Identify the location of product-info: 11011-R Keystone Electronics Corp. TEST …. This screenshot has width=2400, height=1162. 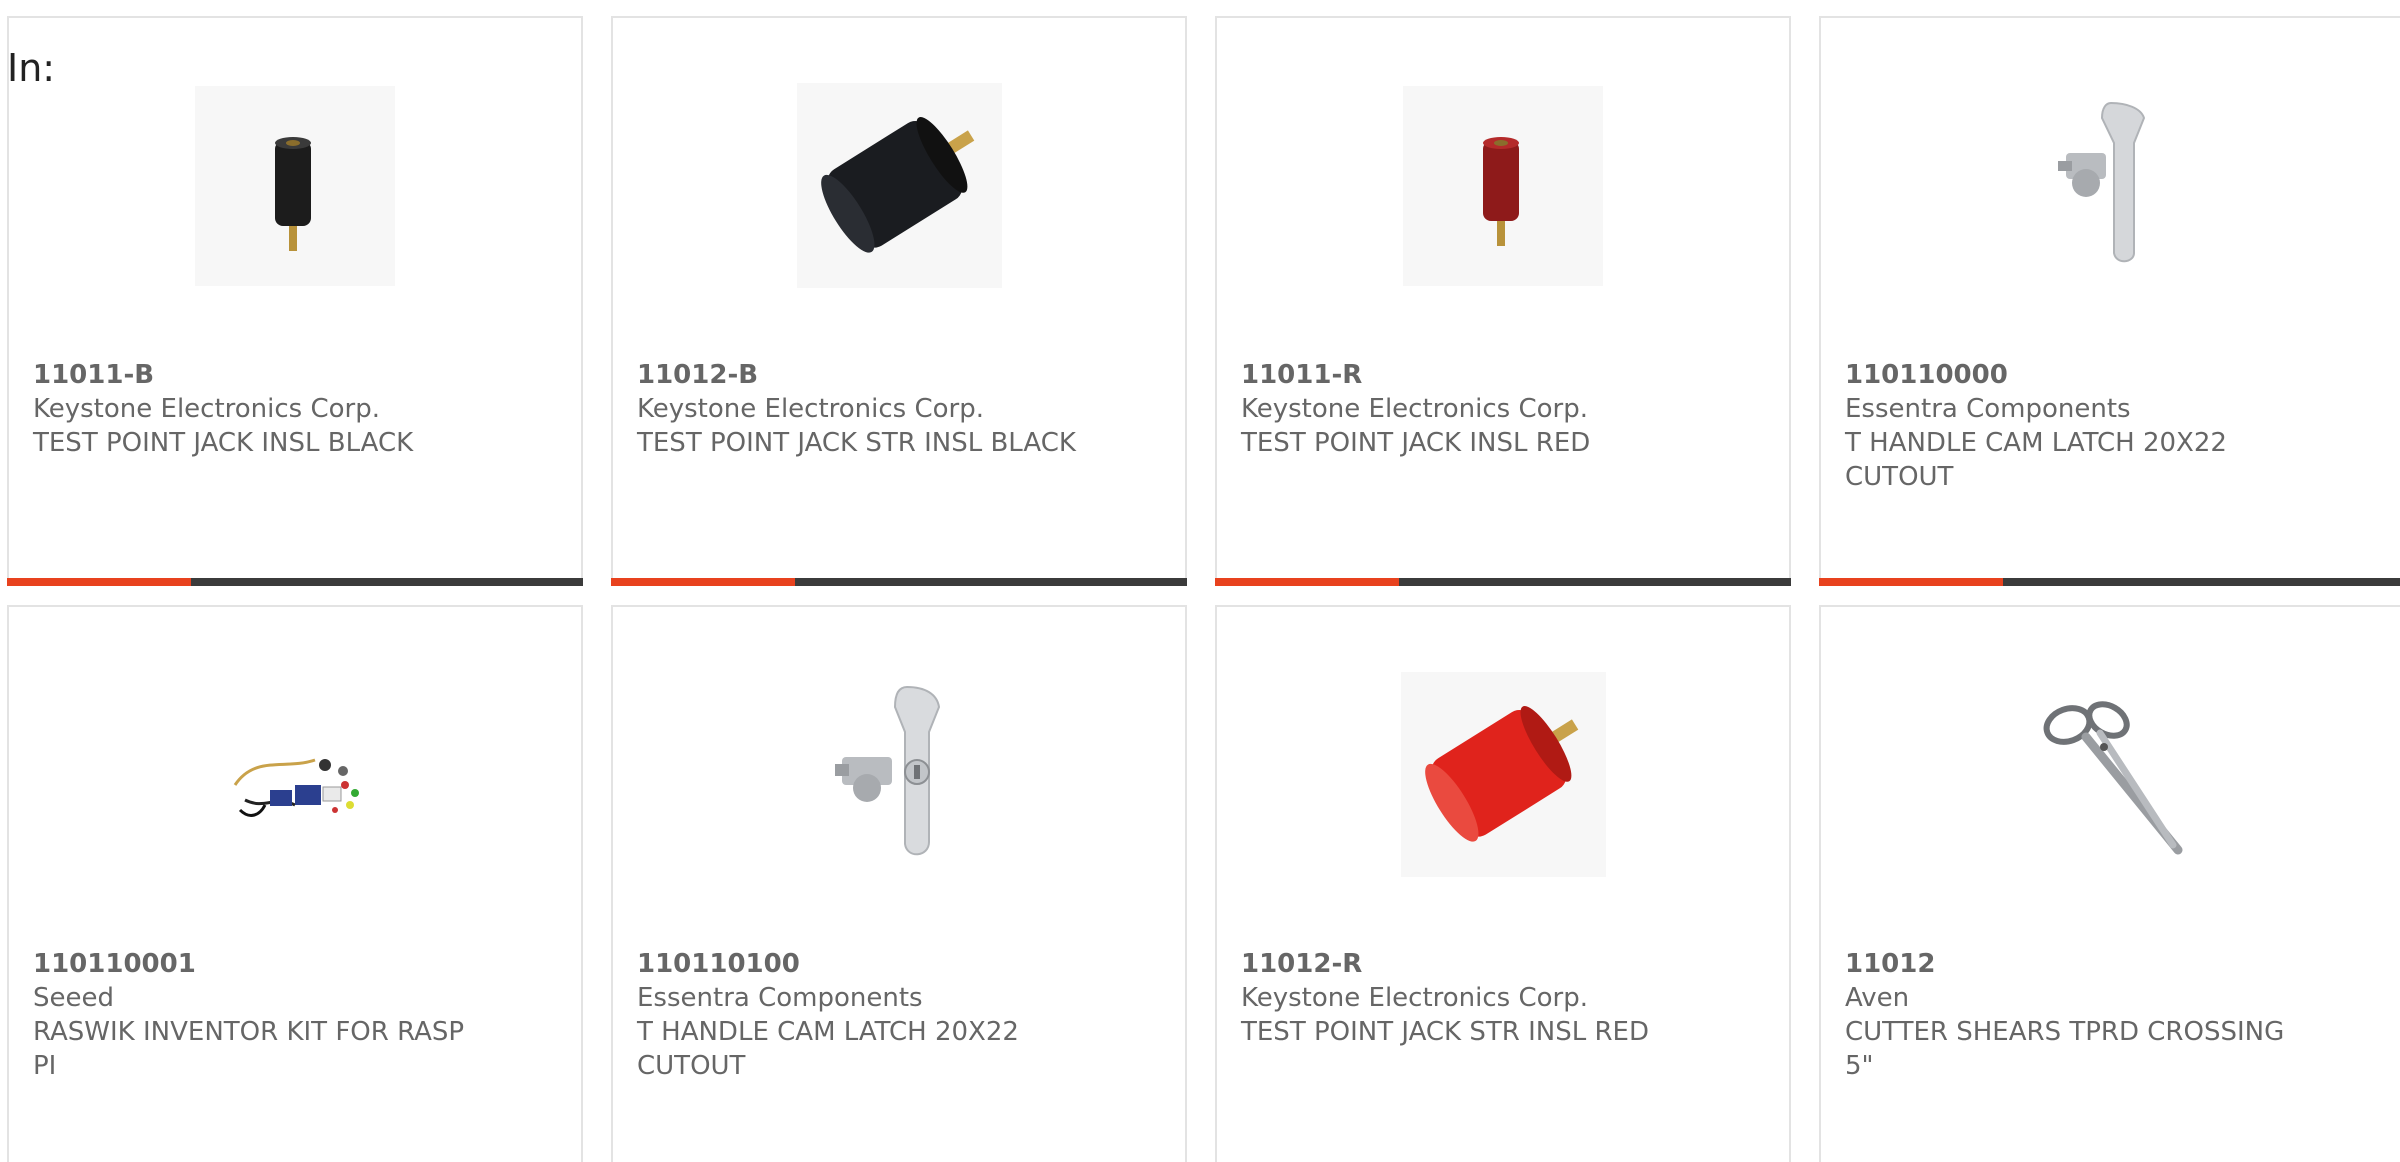
(1461, 409).